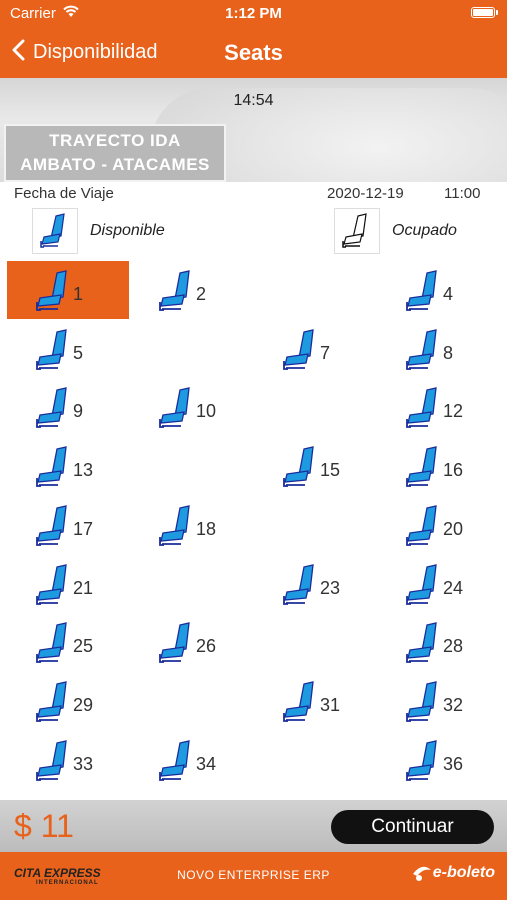 The height and width of the screenshot is (900, 507). I want to click on seat-number: 26, so click(206, 646).